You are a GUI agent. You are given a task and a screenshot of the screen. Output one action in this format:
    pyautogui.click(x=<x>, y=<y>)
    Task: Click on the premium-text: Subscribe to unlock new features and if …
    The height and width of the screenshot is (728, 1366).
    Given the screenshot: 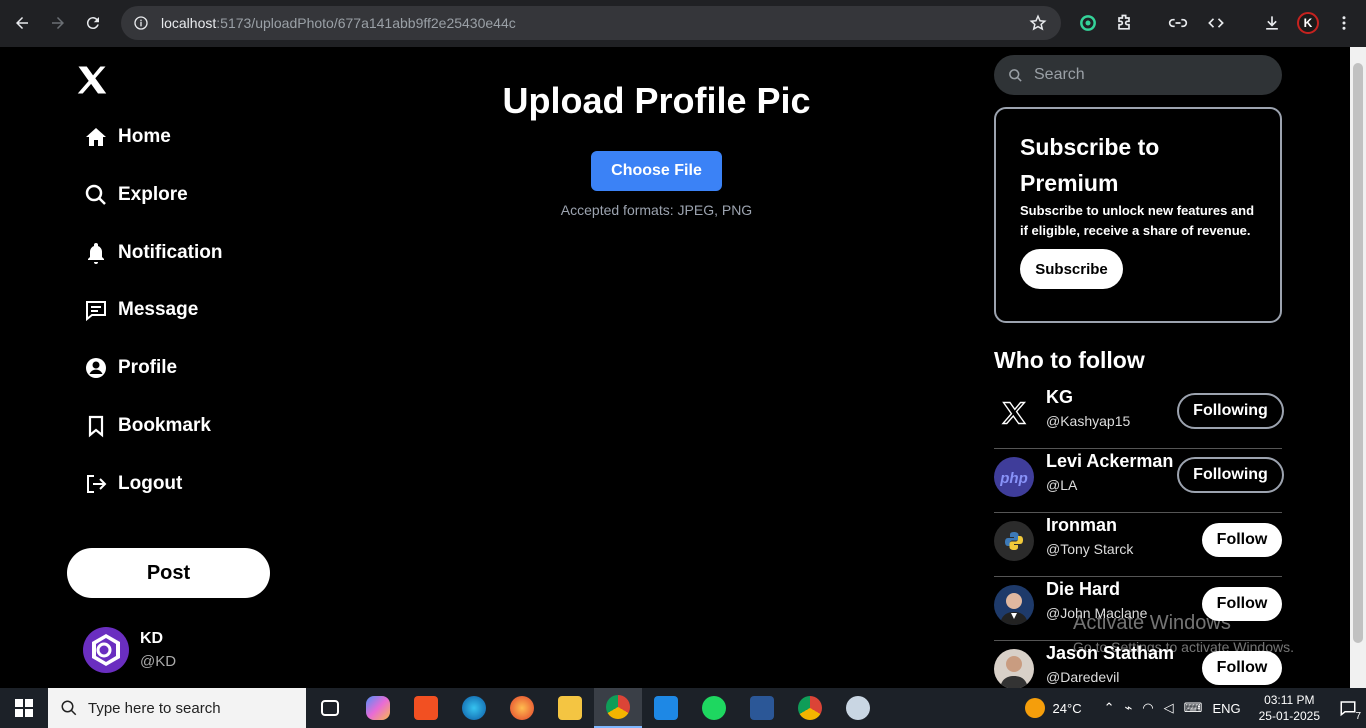 What is the action you would take?
    pyautogui.click(x=1137, y=220)
    